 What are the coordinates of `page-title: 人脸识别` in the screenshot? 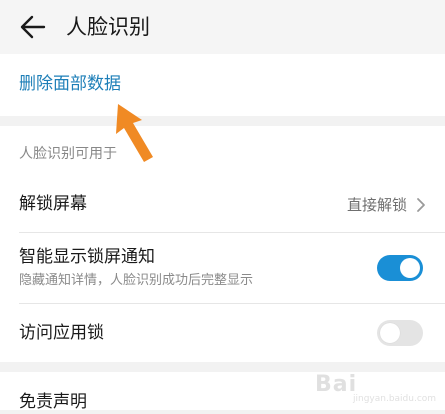 It's located at (108, 27).